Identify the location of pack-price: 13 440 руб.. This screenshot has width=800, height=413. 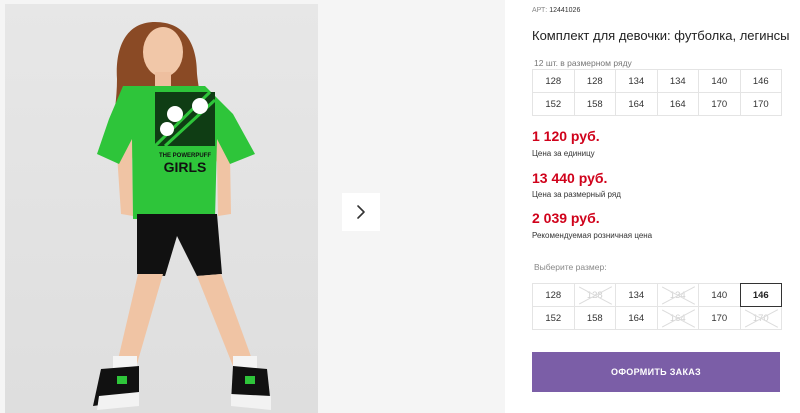
(570, 178).